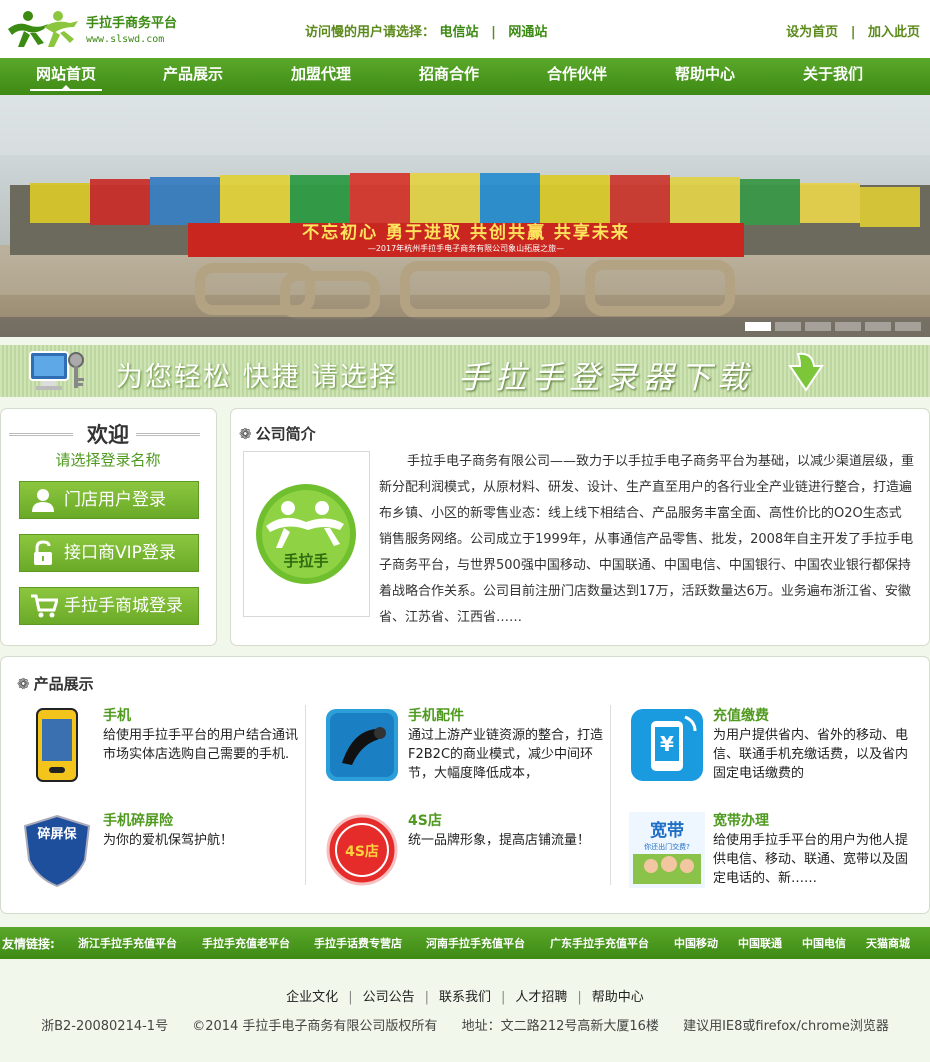 The height and width of the screenshot is (1062, 930). What do you see at coordinates (459, 30) in the screenshot?
I see `mirror-telecom-link: 电信站` at bounding box center [459, 30].